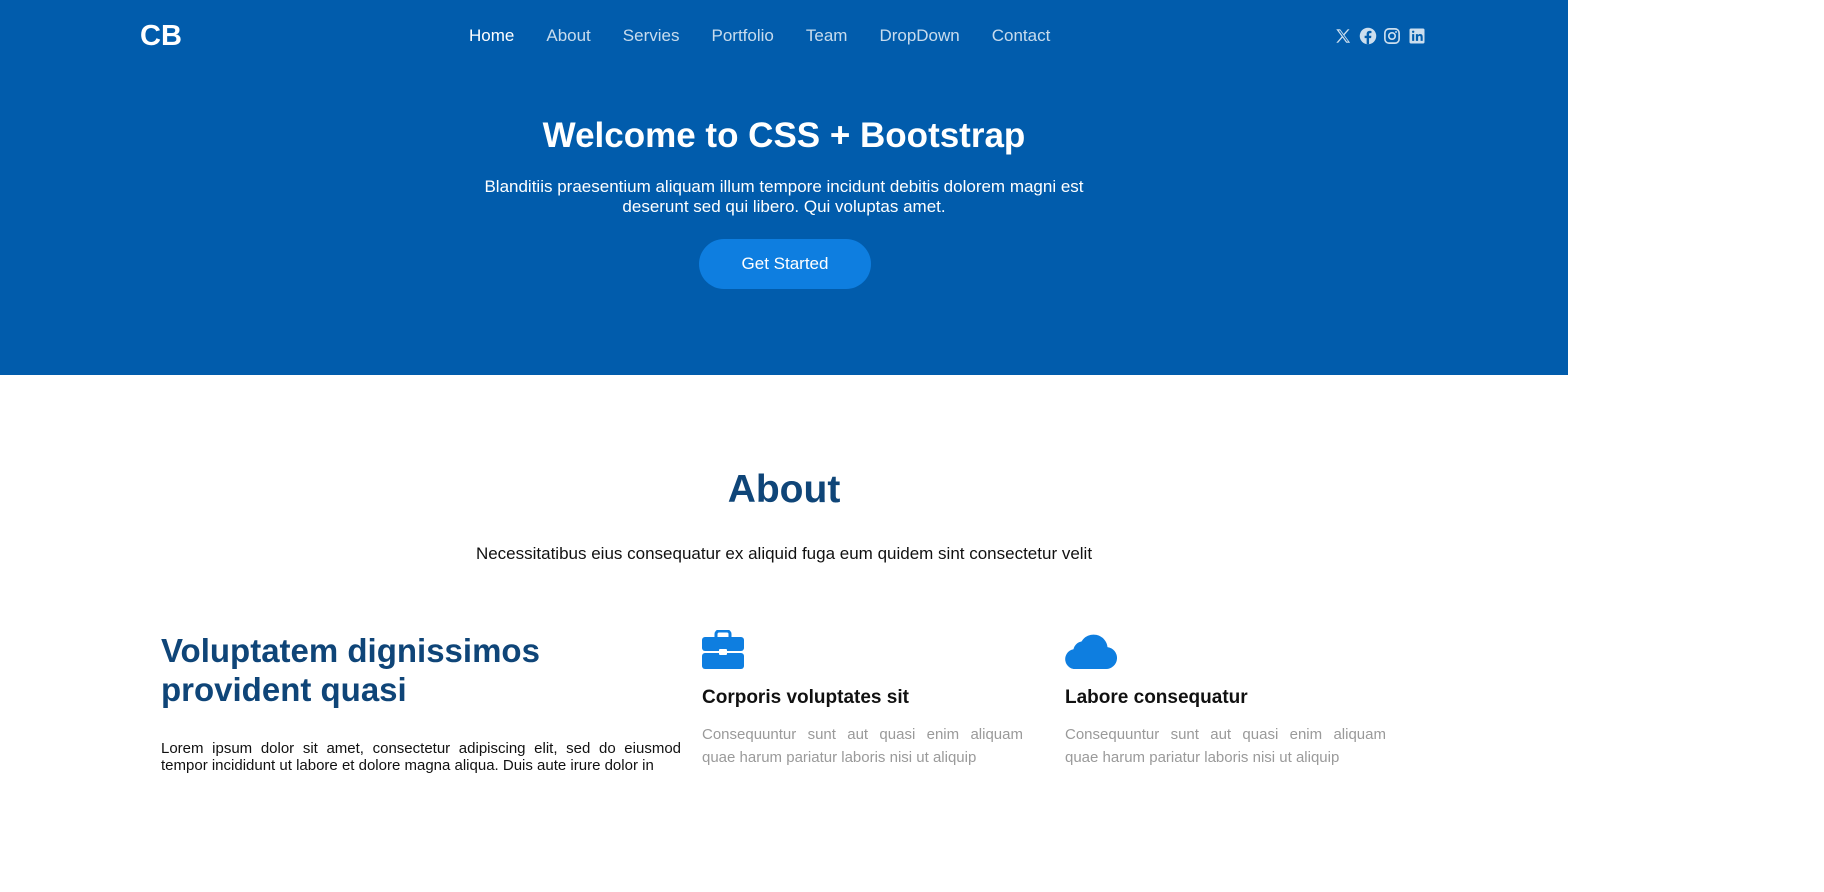  What do you see at coordinates (568, 36) in the screenshot?
I see `nav-item-about: About` at bounding box center [568, 36].